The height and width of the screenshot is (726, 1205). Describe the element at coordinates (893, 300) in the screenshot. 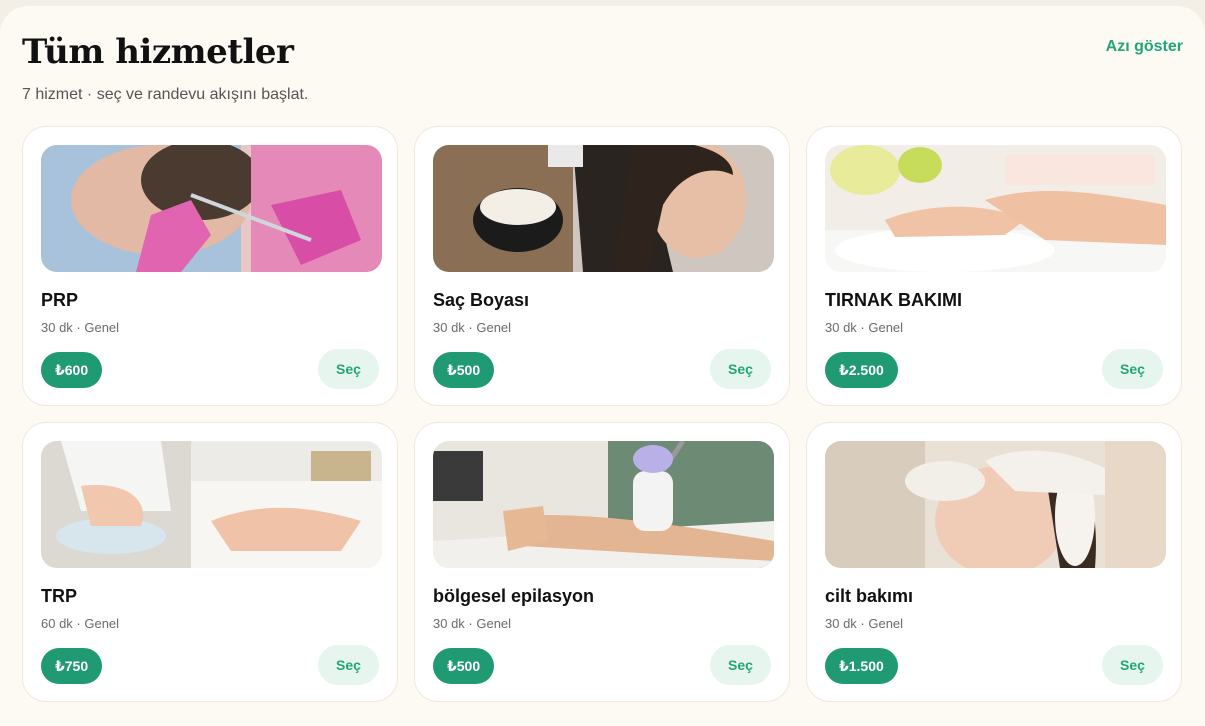

I see `service-name: TIRNAK BAKIMI` at that location.